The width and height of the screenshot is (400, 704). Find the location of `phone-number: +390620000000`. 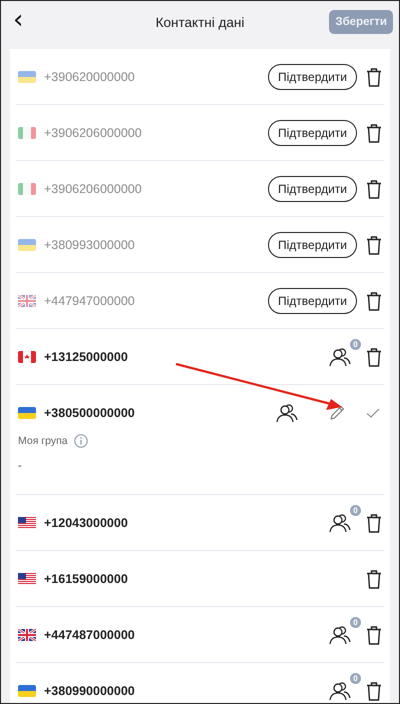

phone-number: +390620000000 is located at coordinates (89, 77).